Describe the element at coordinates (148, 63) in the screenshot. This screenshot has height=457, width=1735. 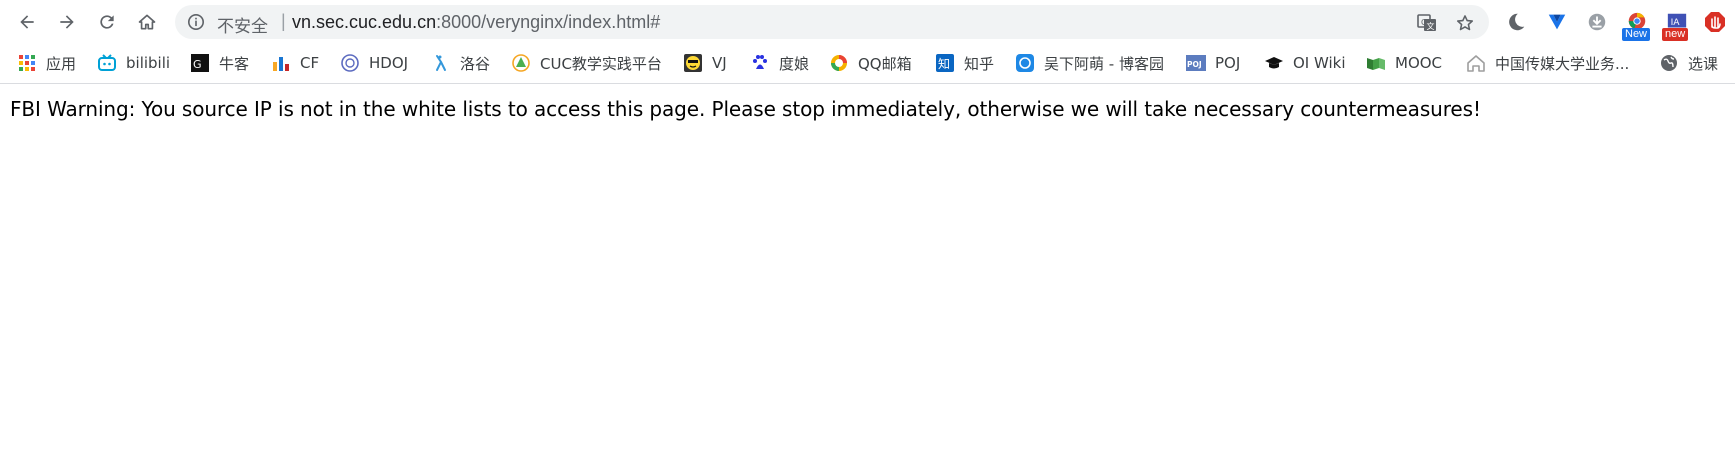
I see `bookmark-label: bilibili` at that location.